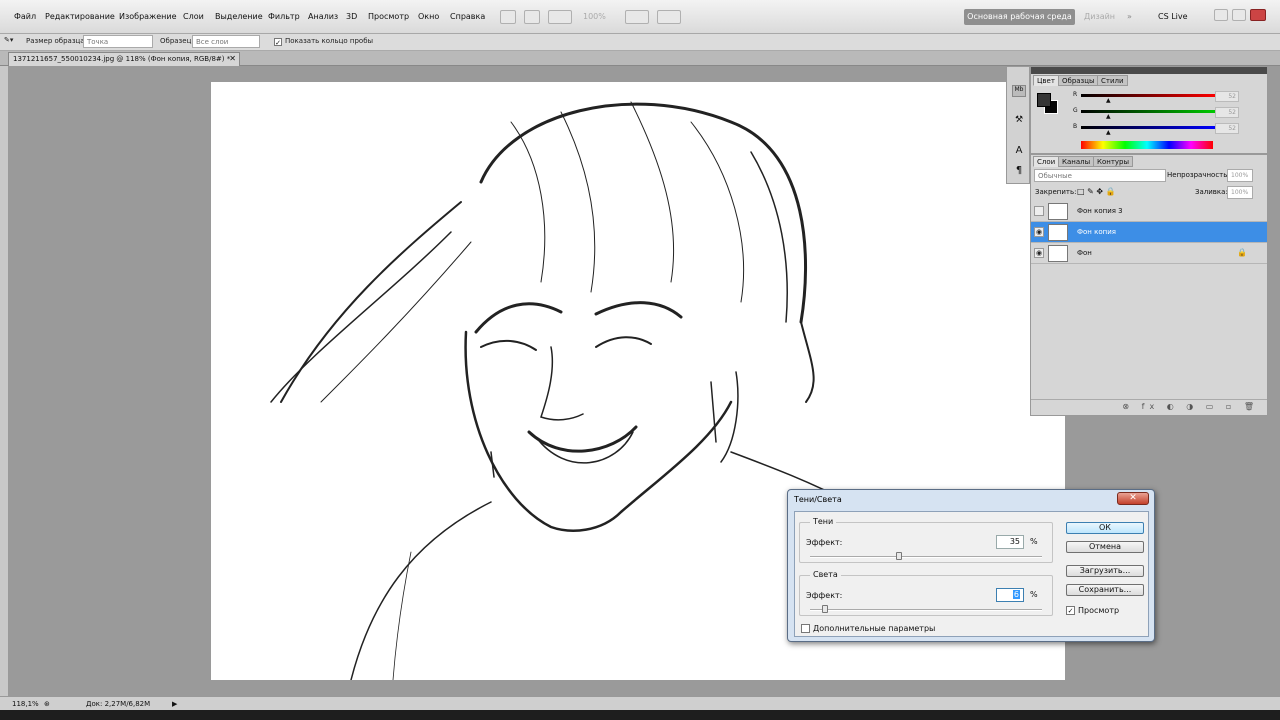 The width and height of the screenshot is (1280, 720). What do you see at coordinates (824, 542) in the screenshot?
I see `shadows-effect-label: Эффект:` at bounding box center [824, 542].